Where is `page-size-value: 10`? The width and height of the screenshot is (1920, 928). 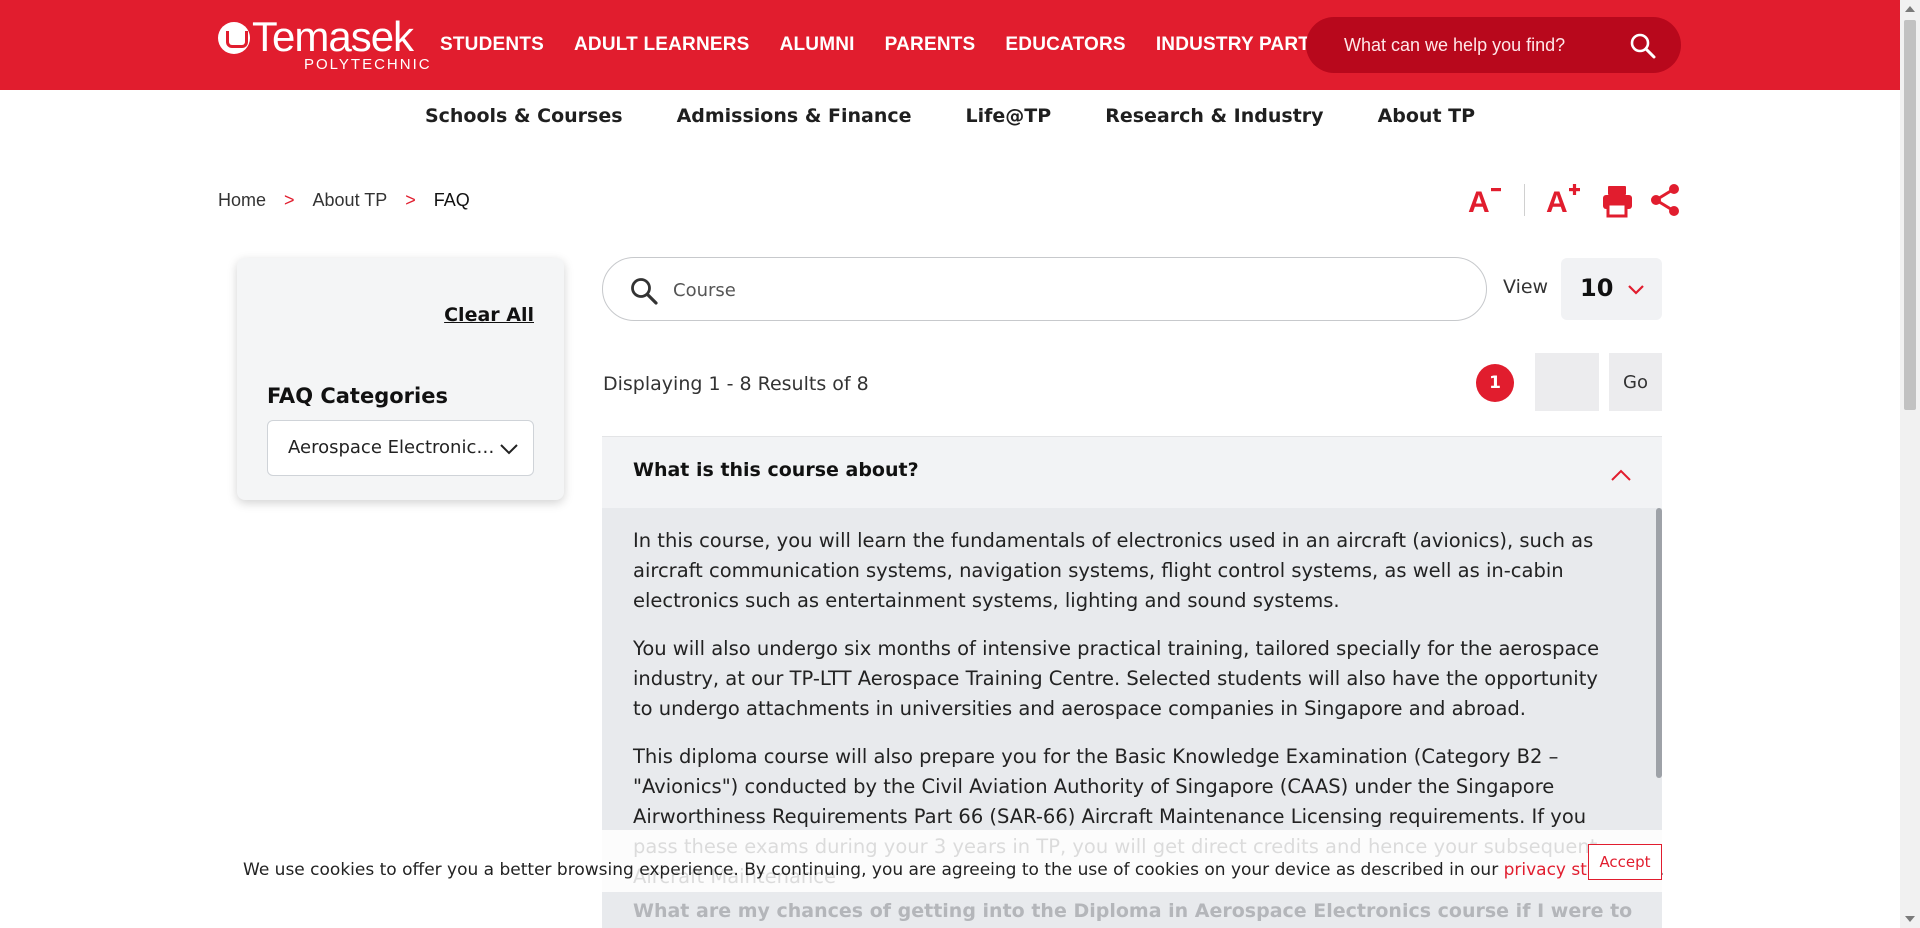
page-size-value: 10 is located at coordinates (1597, 288).